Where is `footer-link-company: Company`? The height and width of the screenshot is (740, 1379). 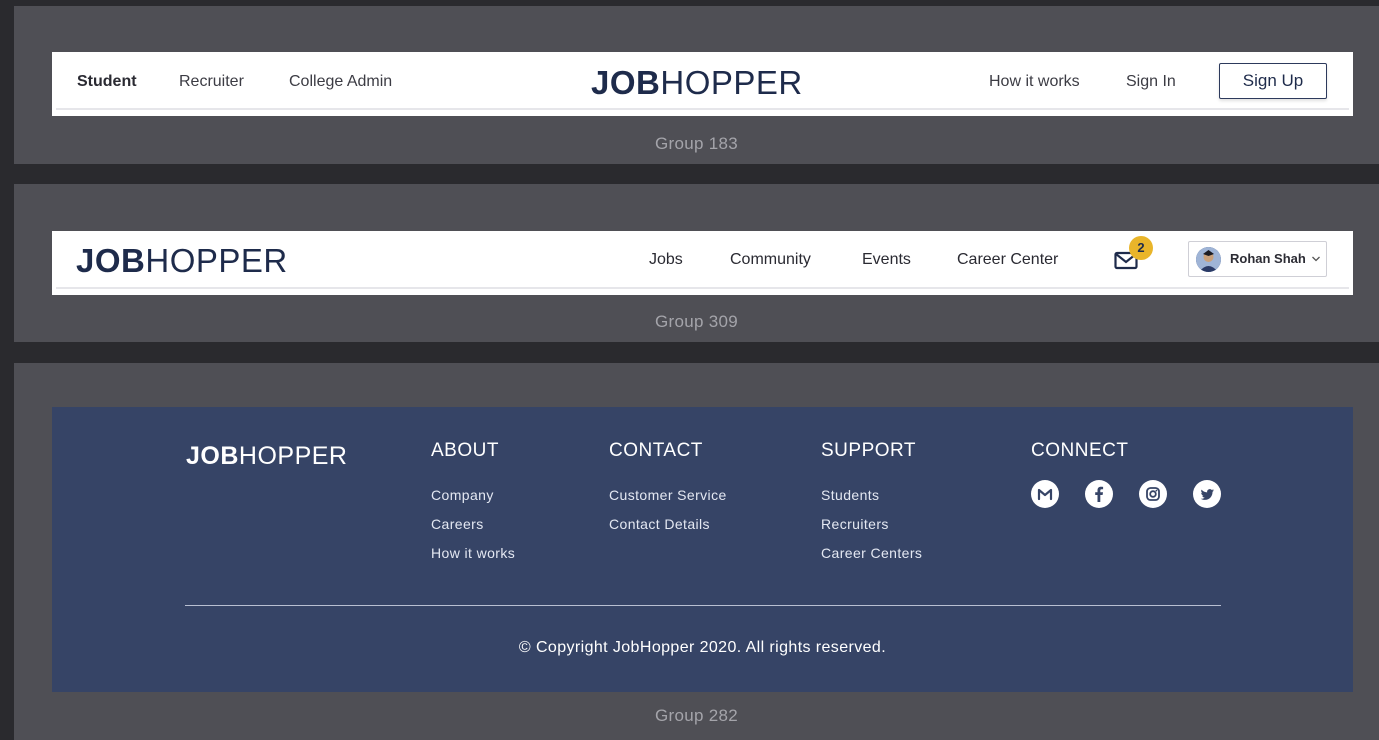
footer-link-company: Company is located at coordinates (462, 495).